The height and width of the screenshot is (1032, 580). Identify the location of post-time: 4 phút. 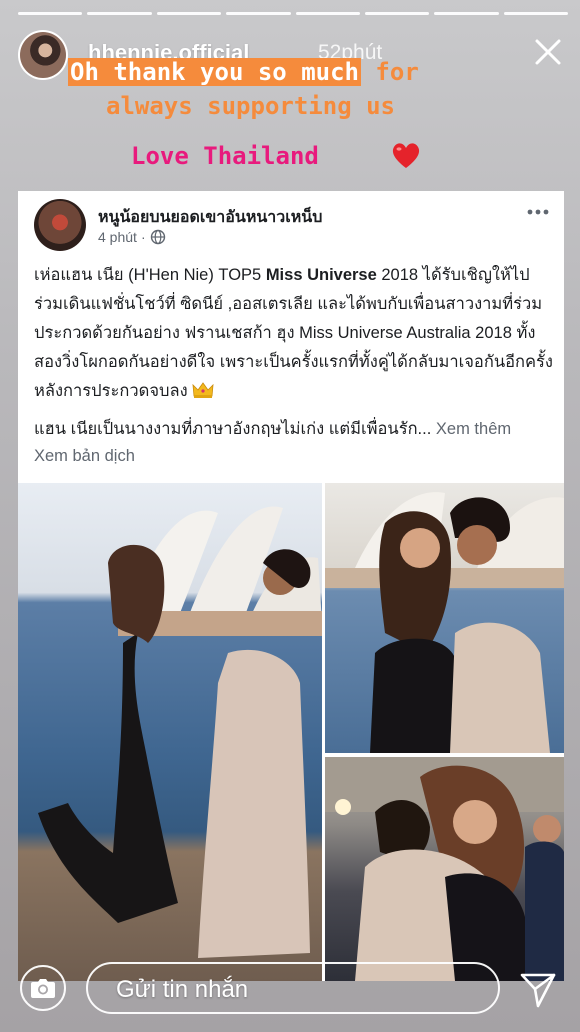
(117, 237).